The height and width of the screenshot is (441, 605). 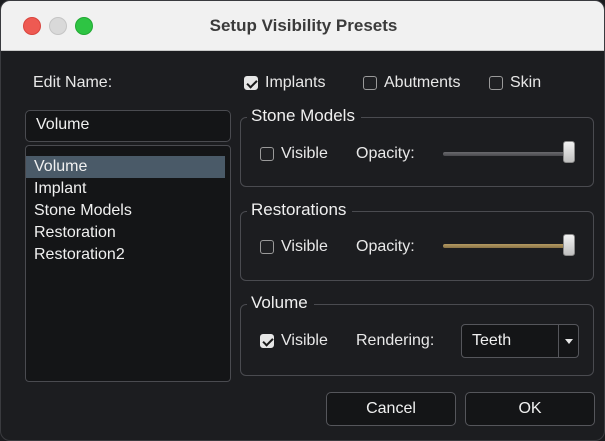 I want to click on stone-models-opacity-slider, so click(x=508, y=154).